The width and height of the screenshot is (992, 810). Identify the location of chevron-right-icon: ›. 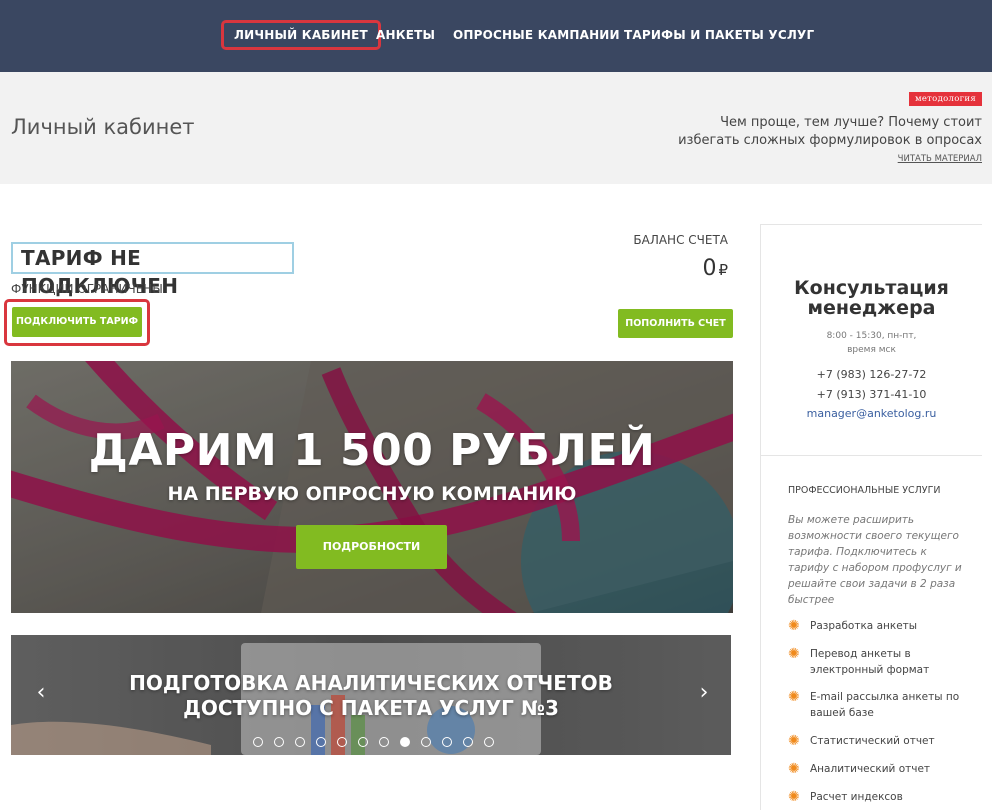
(704, 693).